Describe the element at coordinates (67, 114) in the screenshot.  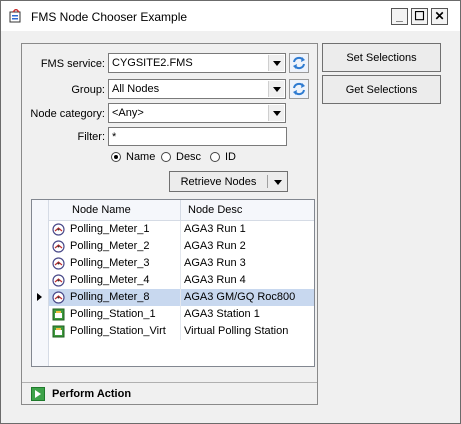
I see `node-category-label: Node category:` at that location.